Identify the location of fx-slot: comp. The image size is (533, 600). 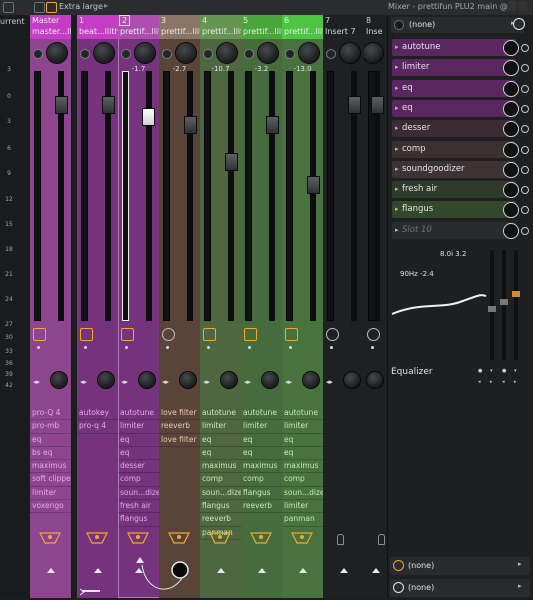
(261, 480).